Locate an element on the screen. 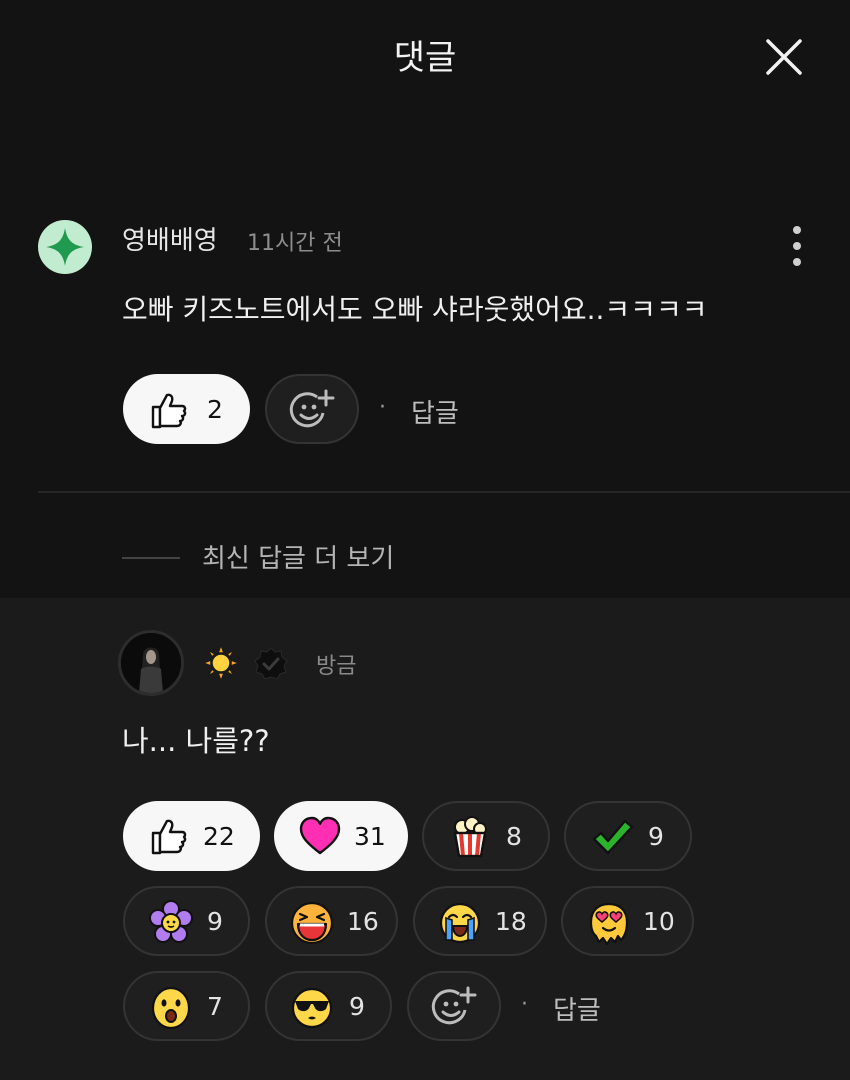 This screenshot has width=850, height=1080. popcorn-icon is located at coordinates (470, 837).